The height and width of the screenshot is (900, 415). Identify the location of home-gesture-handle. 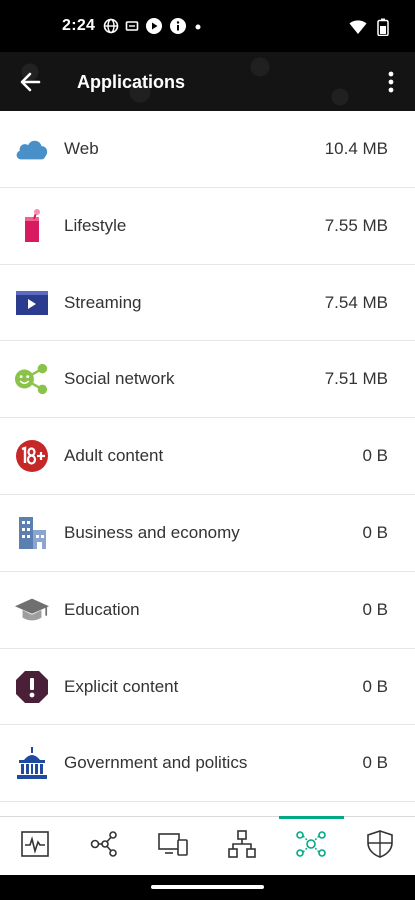
(207, 887).